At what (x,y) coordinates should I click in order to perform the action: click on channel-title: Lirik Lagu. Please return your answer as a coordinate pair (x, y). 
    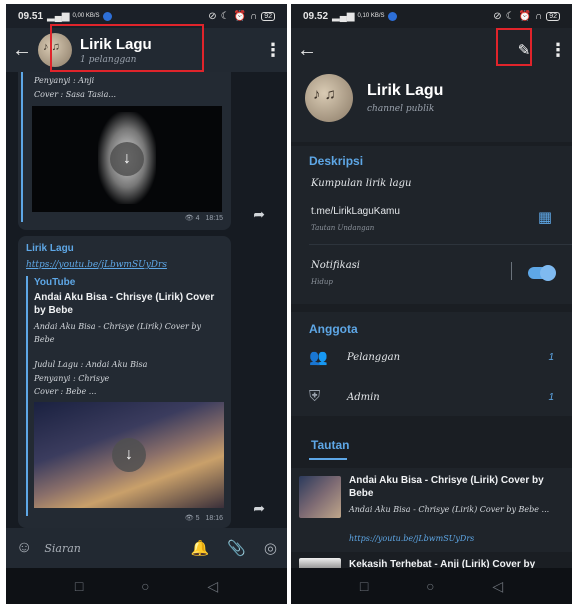
    Looking at the image, I should click on (405, 90).